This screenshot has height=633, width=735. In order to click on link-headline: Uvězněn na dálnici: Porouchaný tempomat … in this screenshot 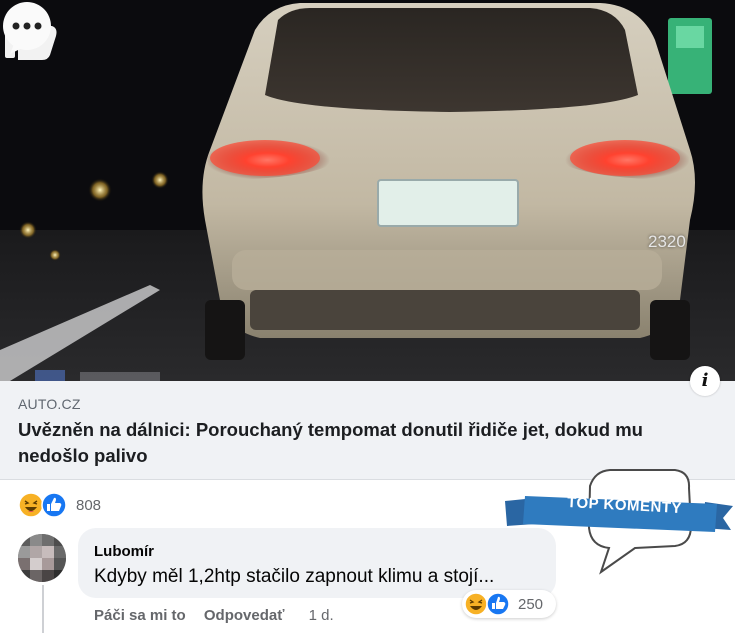, I will do `click(358, 443)`.